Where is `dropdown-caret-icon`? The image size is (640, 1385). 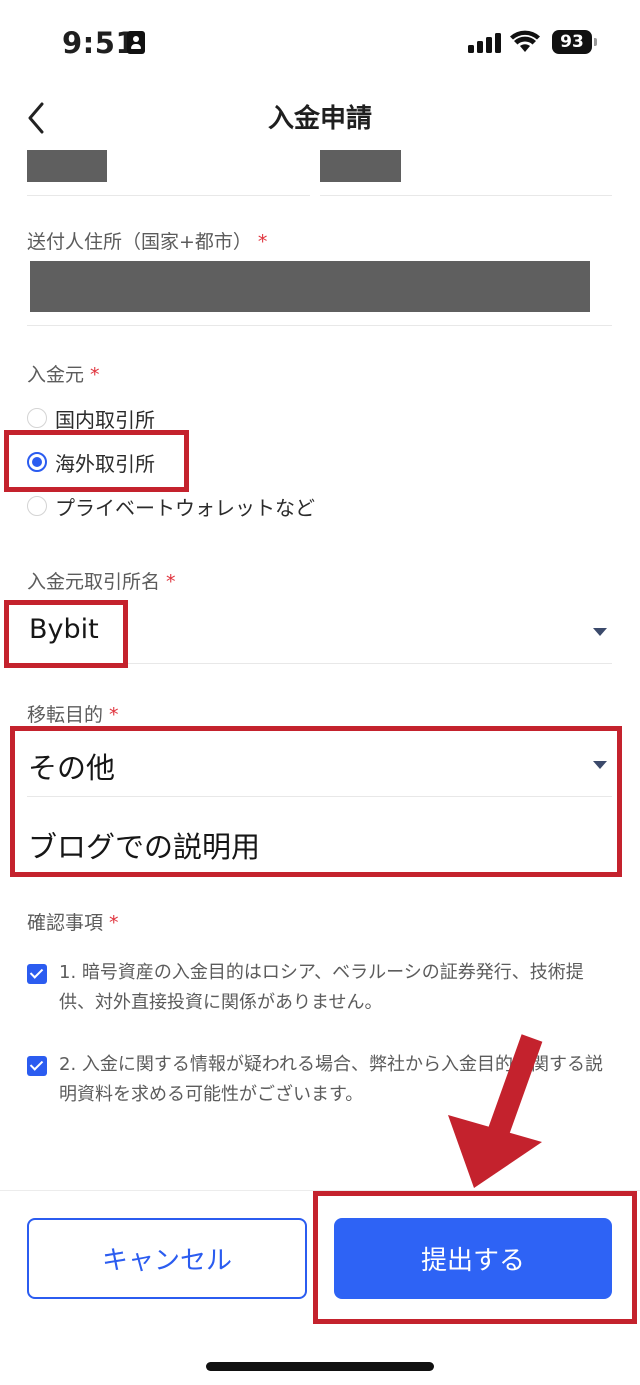 dropdown-caret-icon is located at coordinates (600, 632).